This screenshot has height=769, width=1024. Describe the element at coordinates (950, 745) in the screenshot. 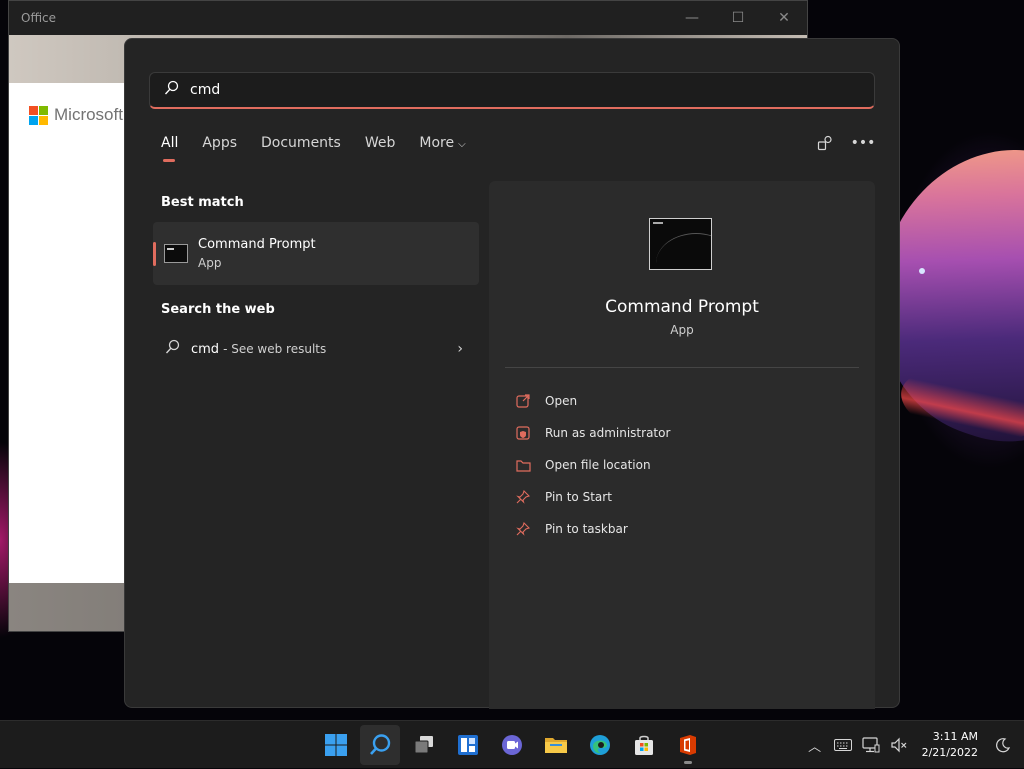

I see `clock: 3:11 AM 2/21/2022` at that location.